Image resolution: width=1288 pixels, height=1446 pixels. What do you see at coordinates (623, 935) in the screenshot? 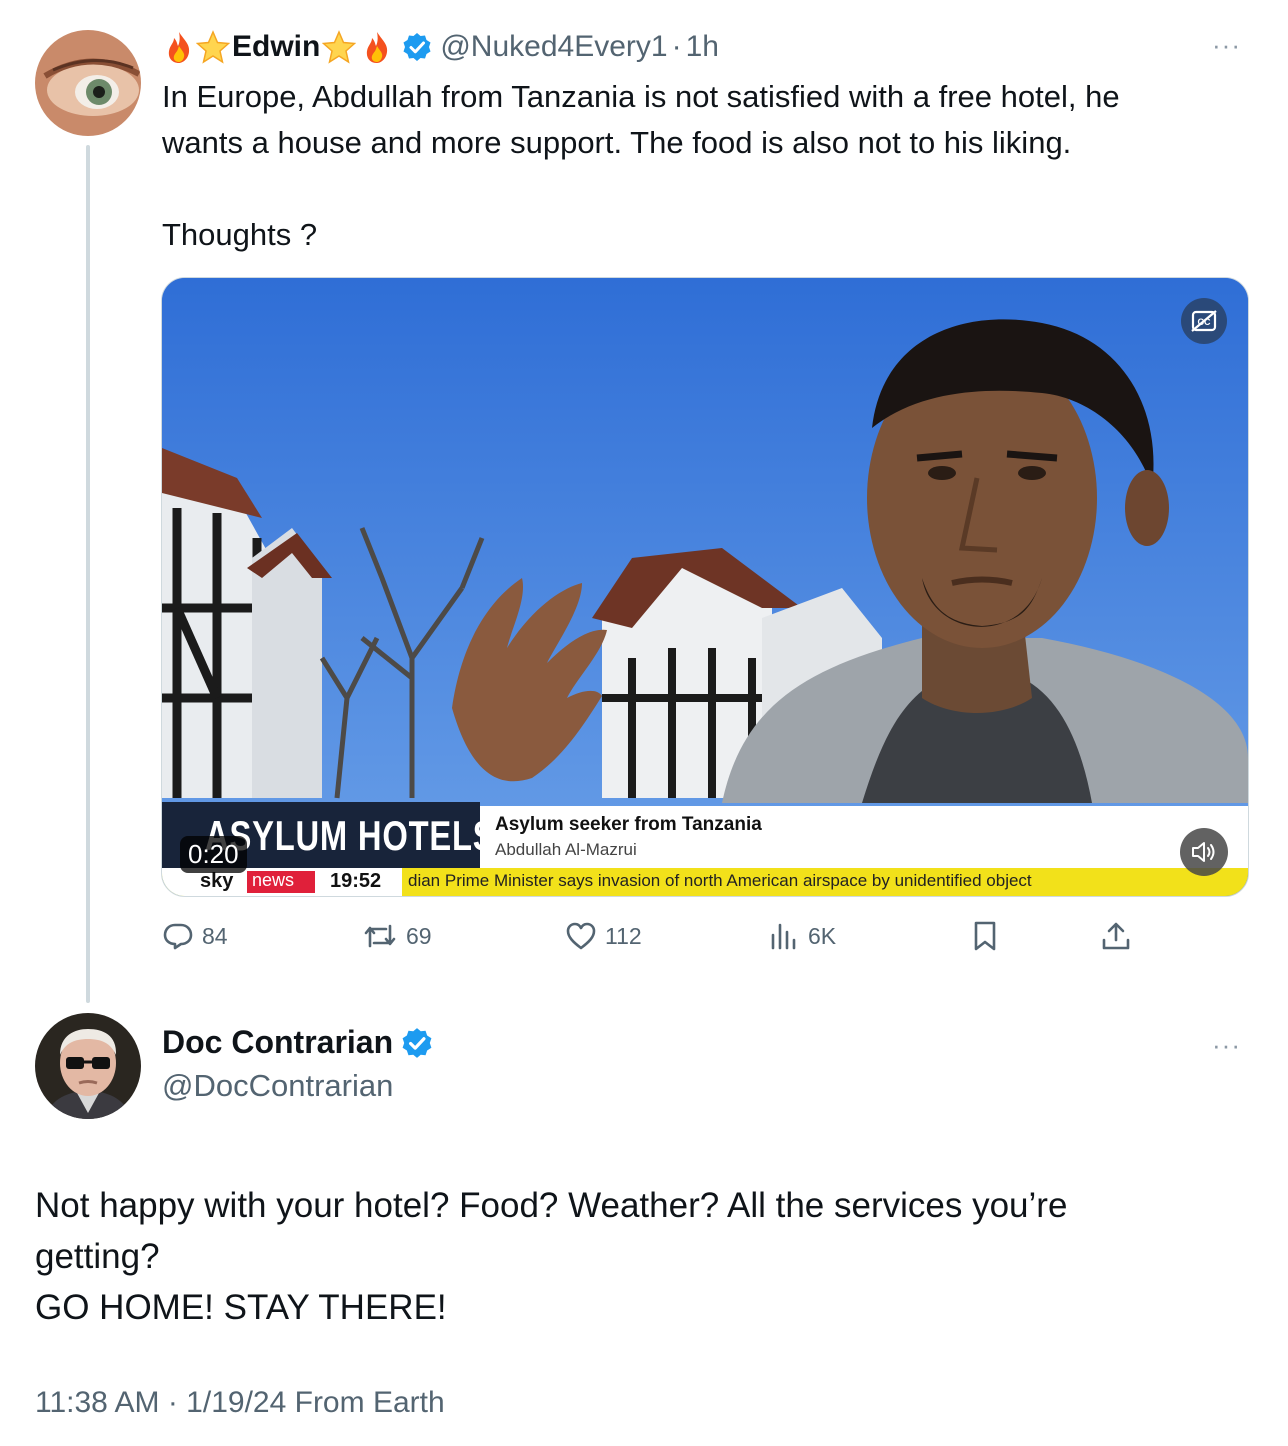
I see `like-count: 112` at bounding box center [623, 935].